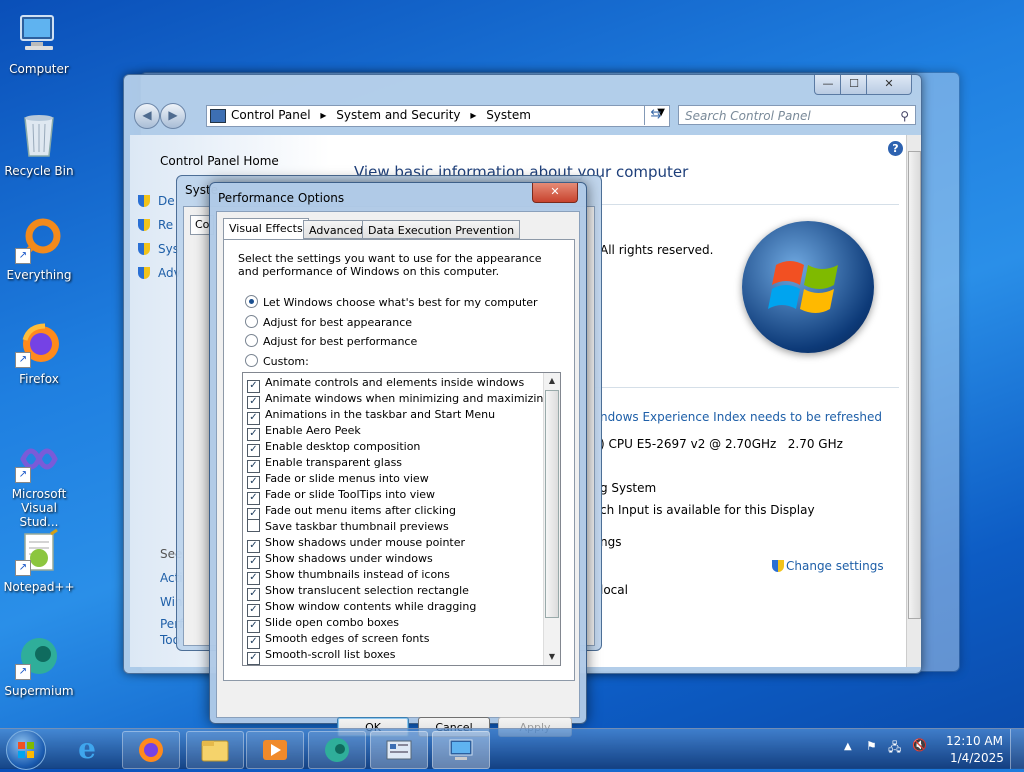 The width and height of the screenshot is (1024, 772). I want to click on list-item-label: Fade out menu items after clicking, so click(360, 510).